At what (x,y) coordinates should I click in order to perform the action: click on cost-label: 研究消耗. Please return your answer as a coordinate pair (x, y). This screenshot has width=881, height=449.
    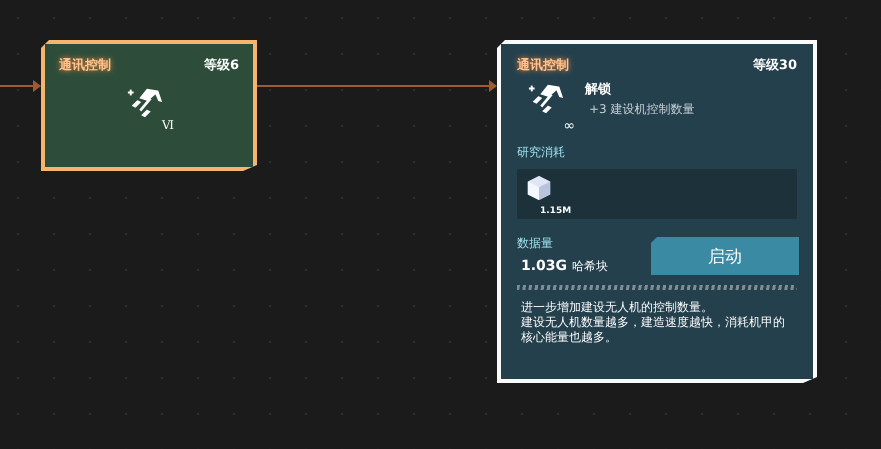
    Looking at the image, I should click on (541, 152).